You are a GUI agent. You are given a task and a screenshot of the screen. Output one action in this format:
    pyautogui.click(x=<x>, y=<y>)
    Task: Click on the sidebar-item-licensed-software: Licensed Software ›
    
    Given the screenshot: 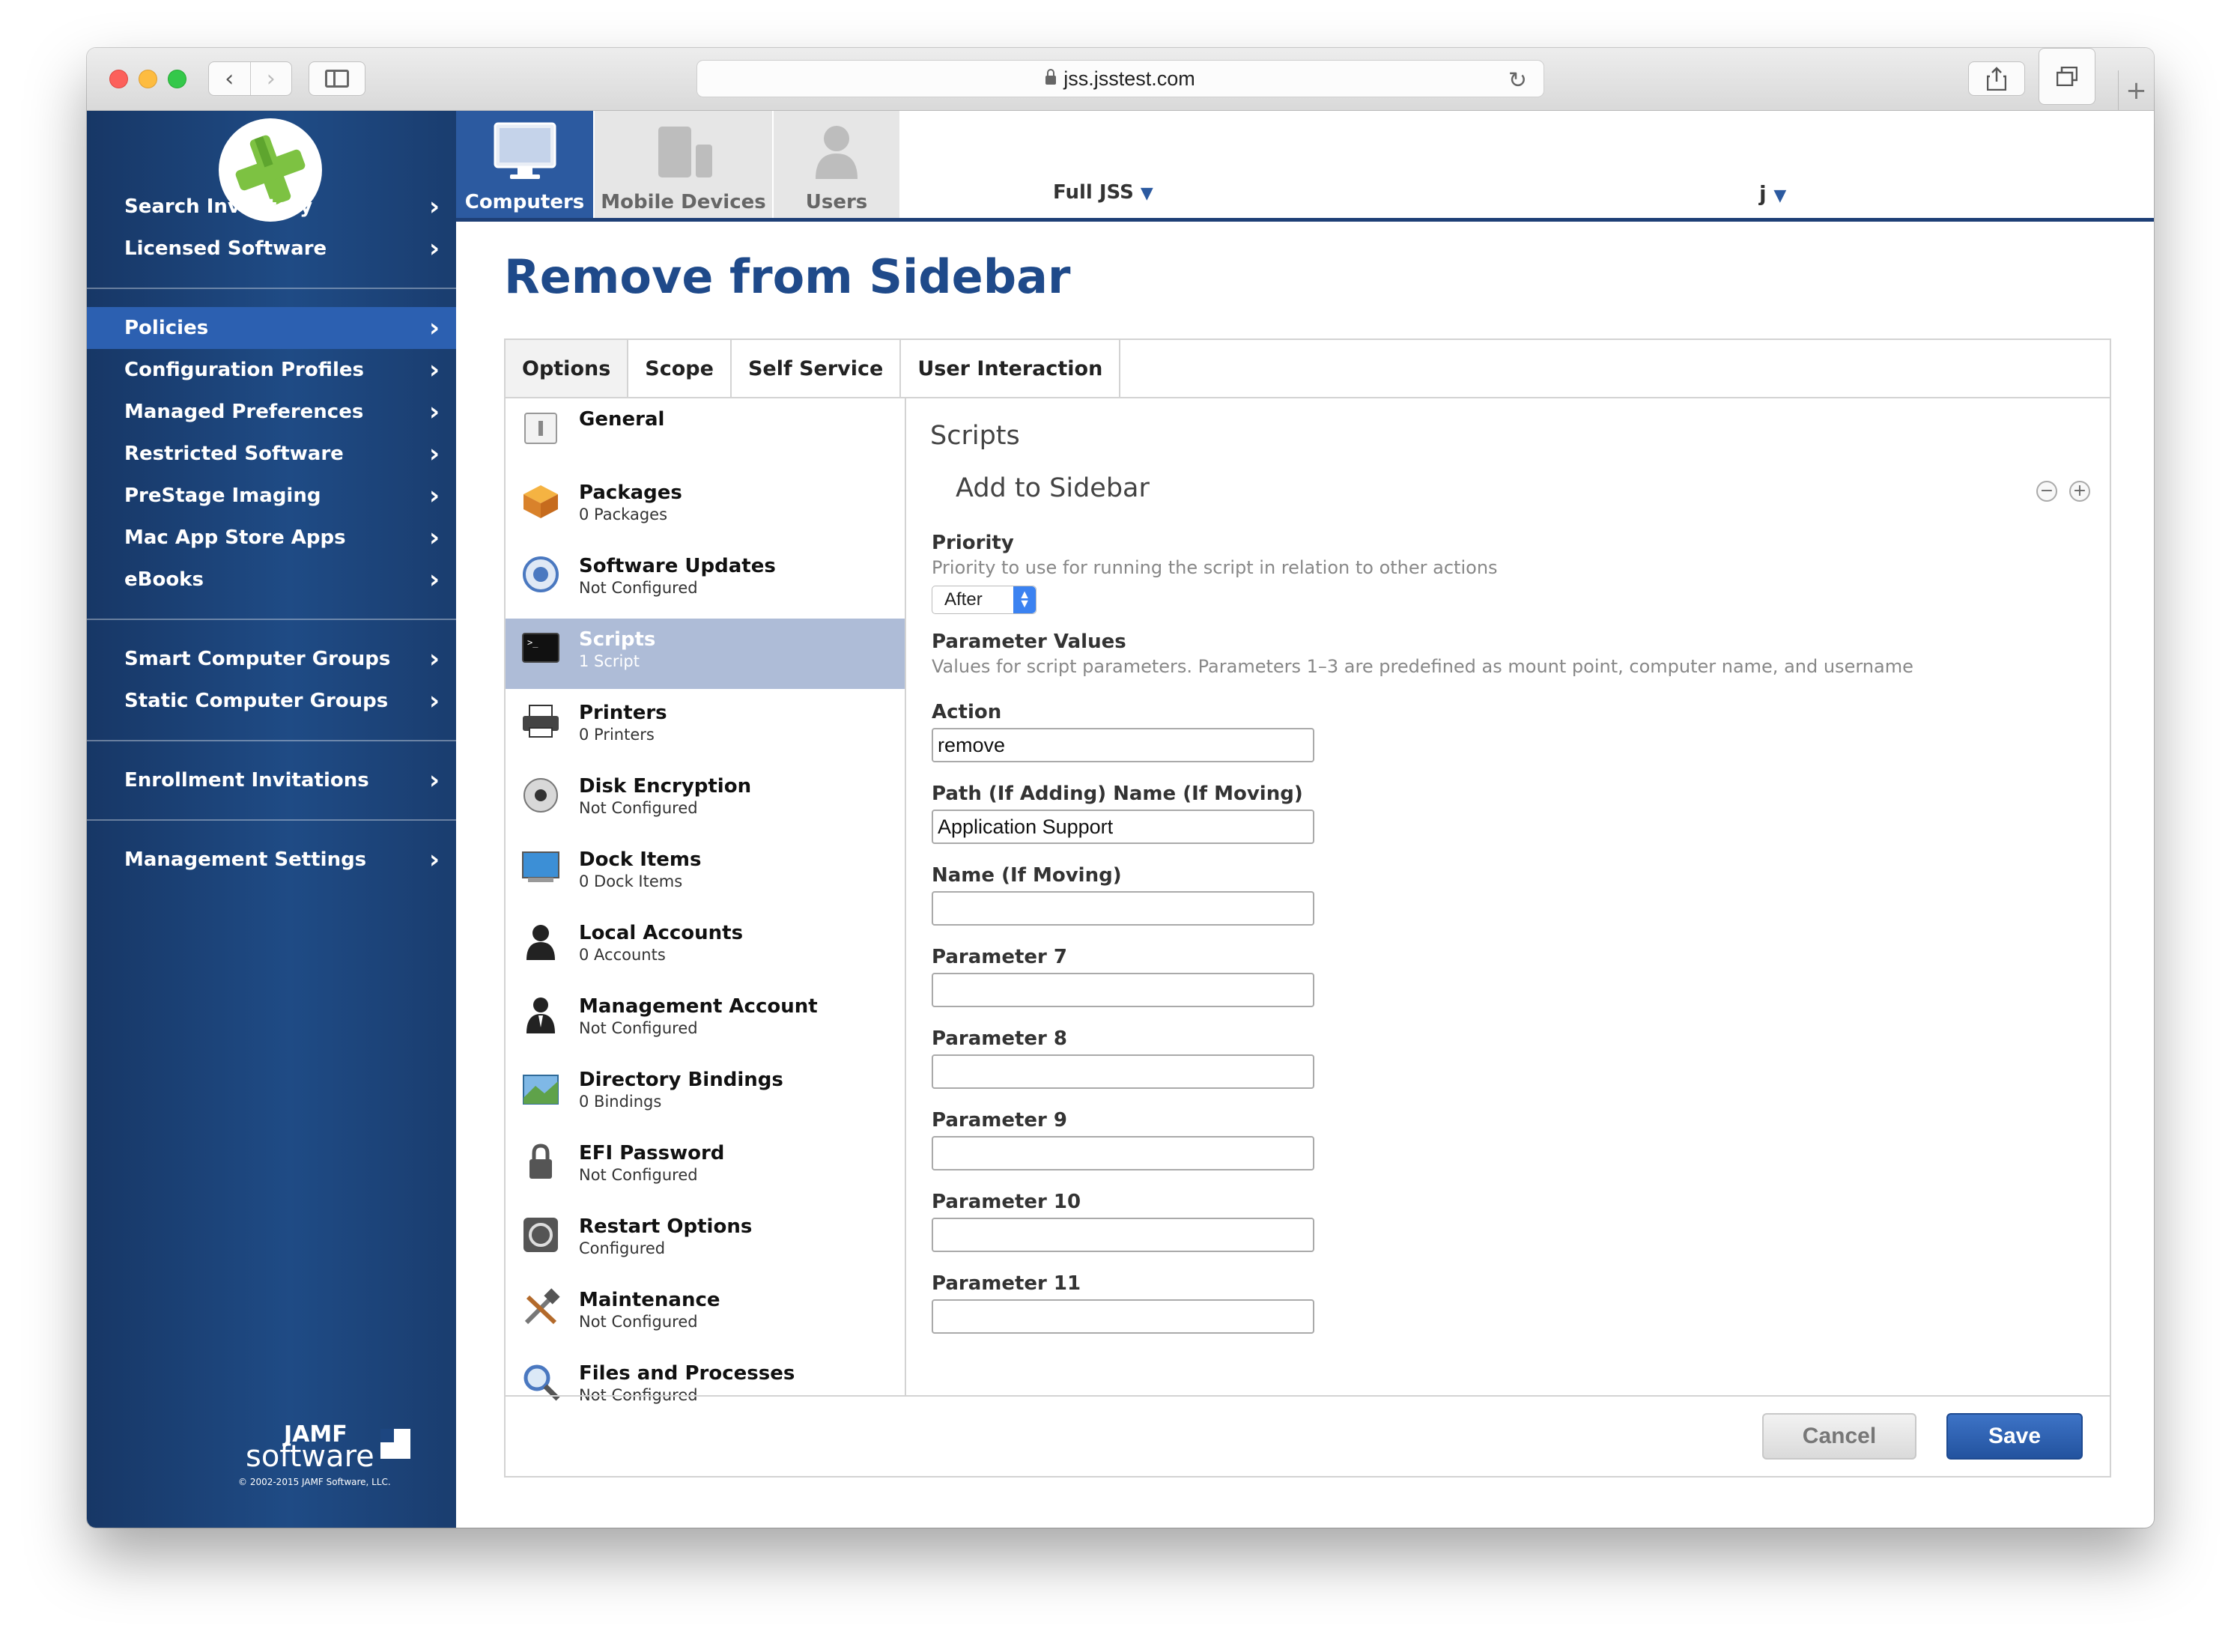 What is the action you would take?
    pyautogui.click(x=271, y=249)
    